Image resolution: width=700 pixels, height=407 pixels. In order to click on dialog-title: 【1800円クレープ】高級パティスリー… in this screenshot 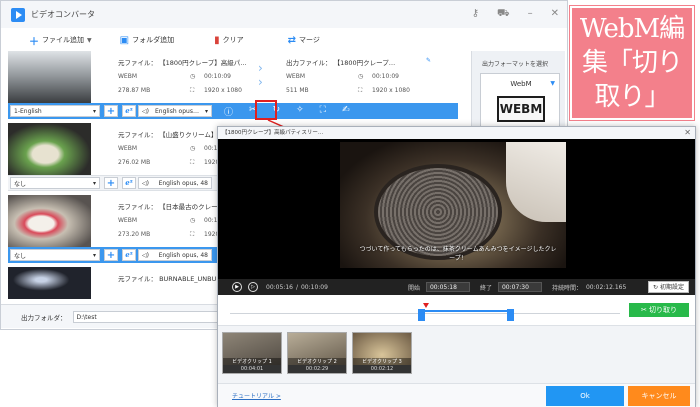, I will do `click(456, 133)`.